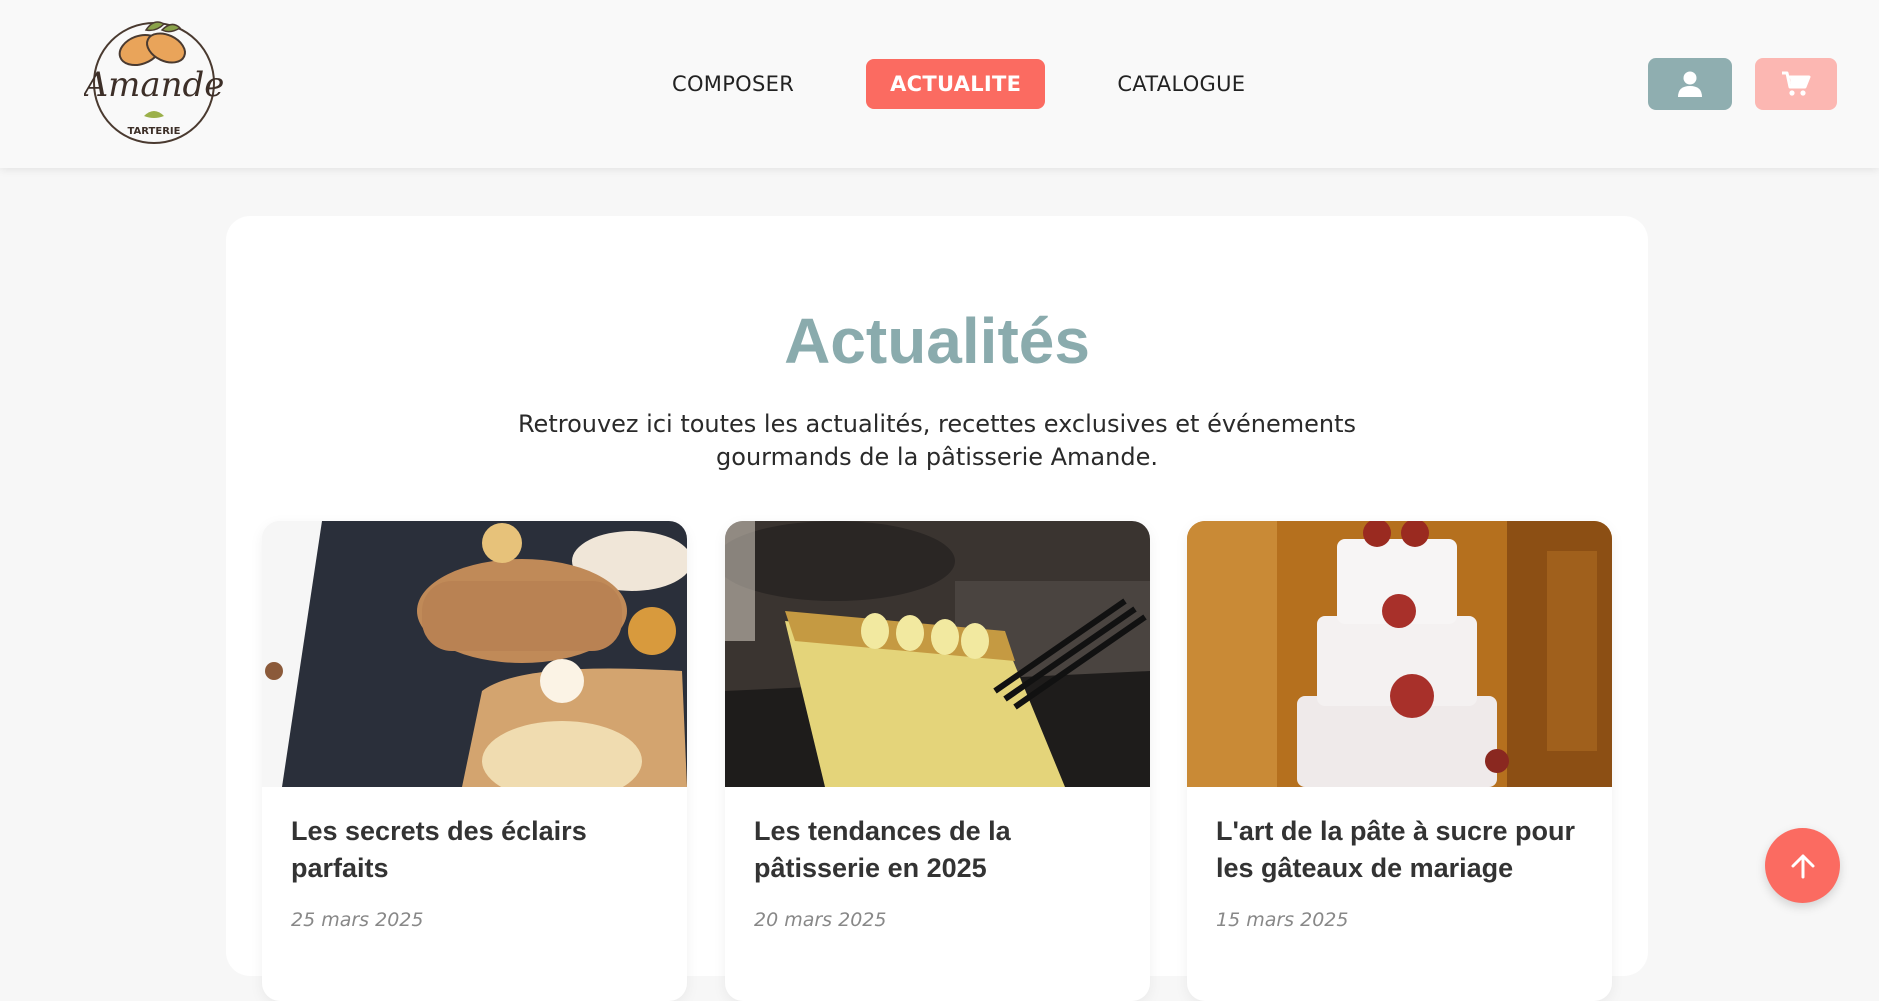 The width and height of the screenshot is (1879, 1001). I want to click on article-title: Les secrets des éclairs parfaits, so click(476, 850).